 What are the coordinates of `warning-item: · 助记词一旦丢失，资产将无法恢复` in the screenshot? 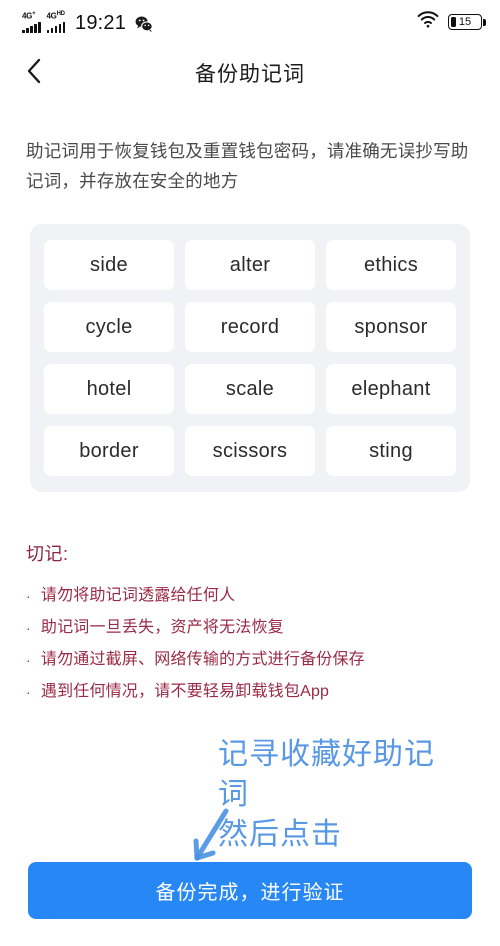 It's located at (250, 628).